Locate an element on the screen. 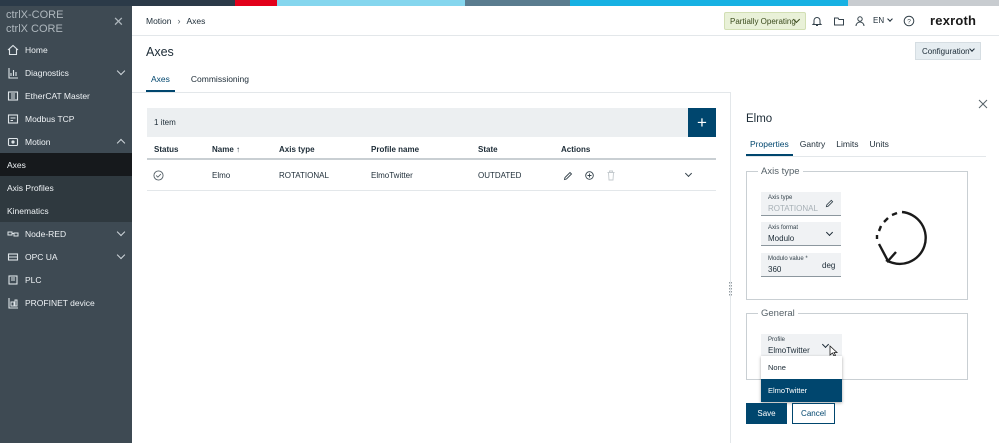 The height and width of the screenshot is (443, 999). configuration-button: Configuration is located at coordinates (948, 51).